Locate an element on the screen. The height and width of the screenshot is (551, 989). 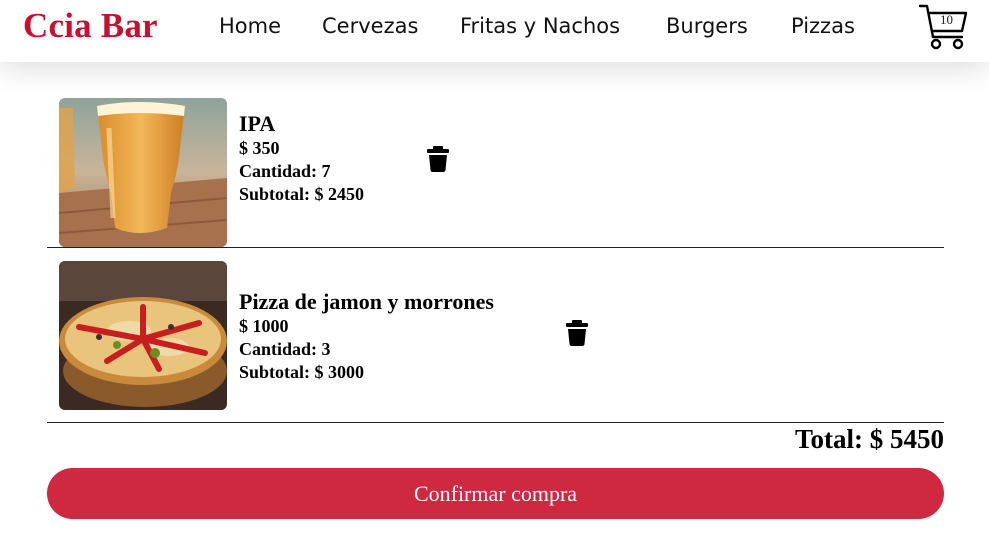
cart-icon is located at coordinates (943, 27).